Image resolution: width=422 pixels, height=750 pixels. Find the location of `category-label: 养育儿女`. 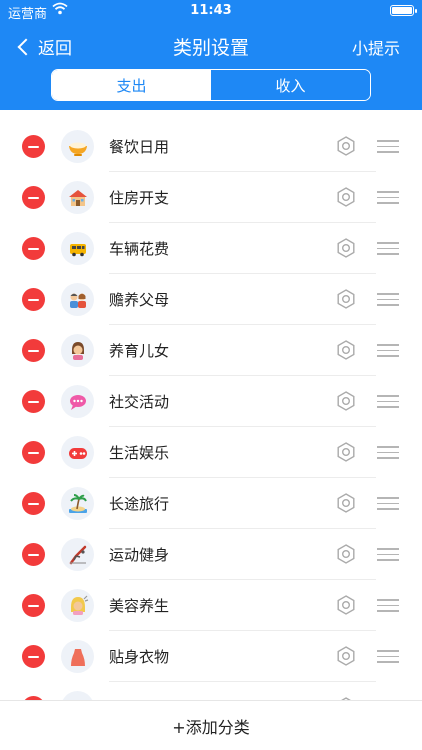

category-label: 养育儿女 is located at coordinates (139, 351).